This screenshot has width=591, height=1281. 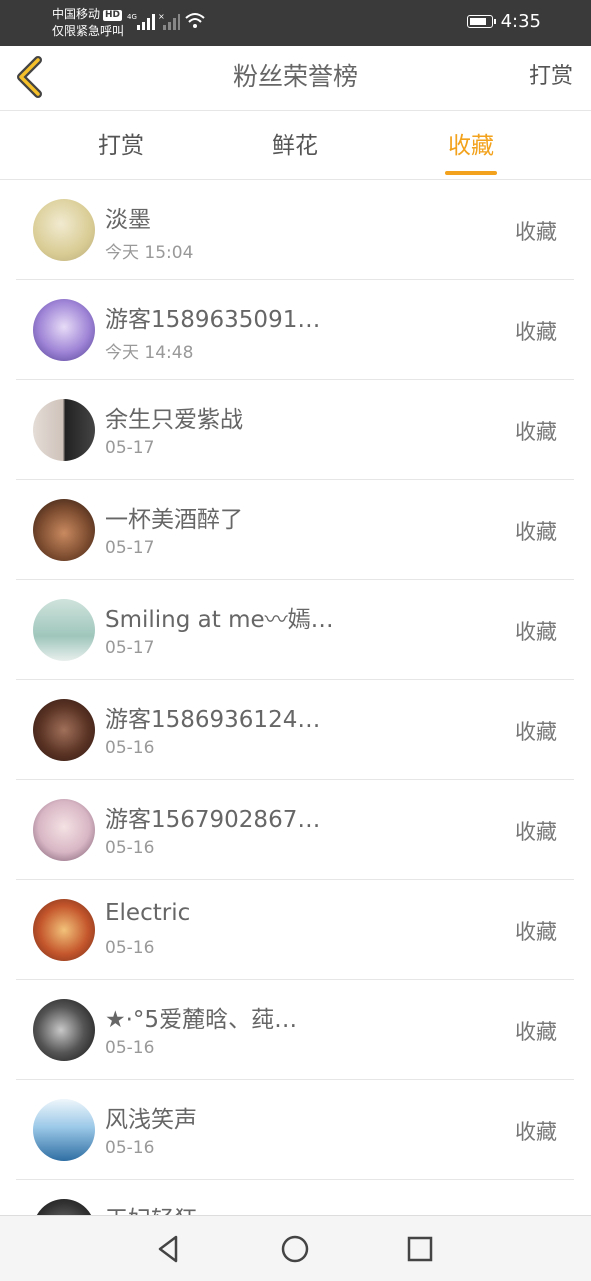 I want to click on list-item: 游客1567902867… 05-16 收藏, so click(x=295, y=830).